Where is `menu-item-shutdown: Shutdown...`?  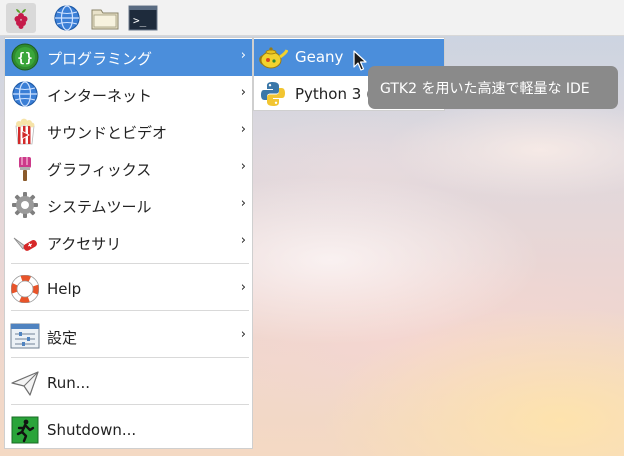 menu-item-shutdown: Shutdown... is located at coordinates (128, 430).